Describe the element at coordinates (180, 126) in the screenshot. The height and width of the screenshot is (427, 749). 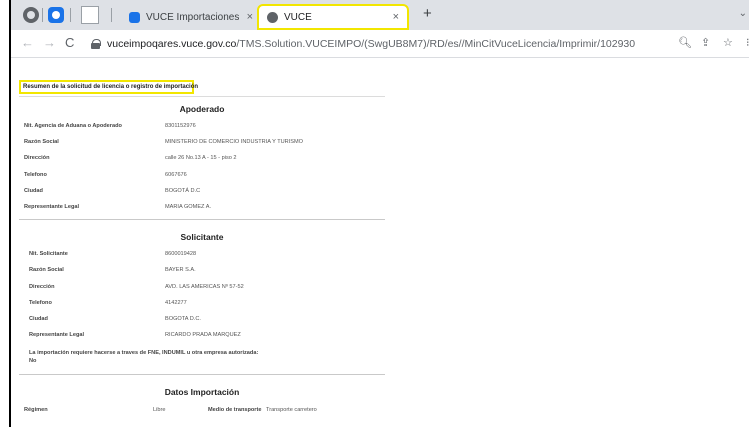
I see `field-value: 8301152976` at that location.